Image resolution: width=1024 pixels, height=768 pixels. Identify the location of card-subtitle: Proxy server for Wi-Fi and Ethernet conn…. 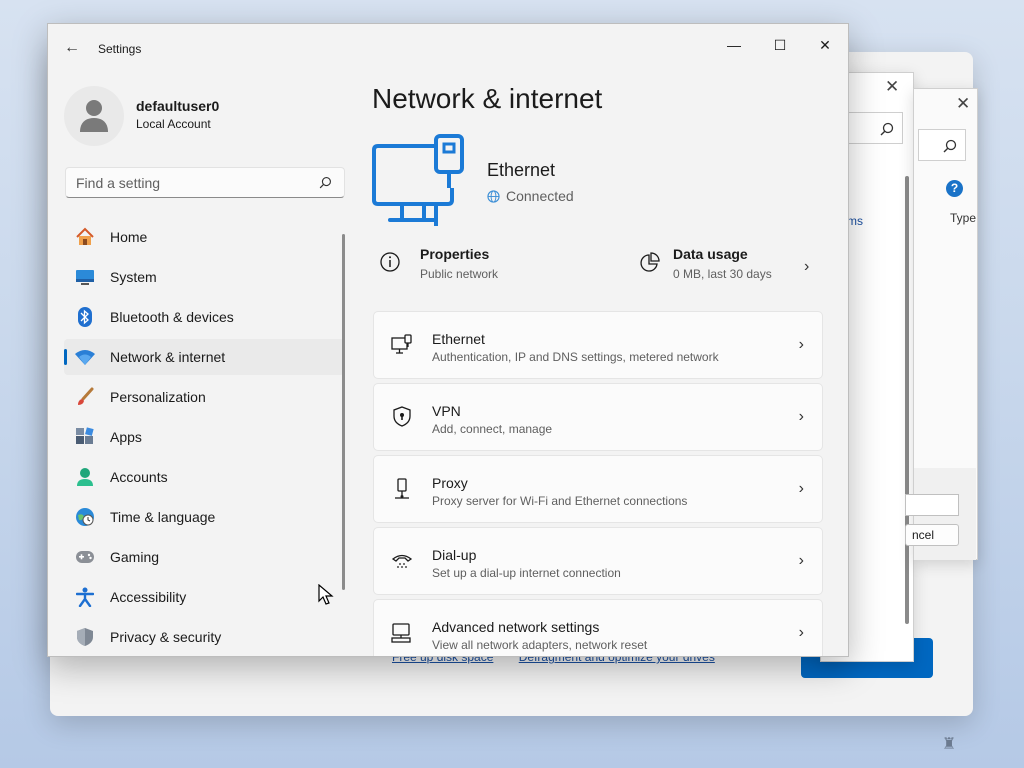
(560, 501).